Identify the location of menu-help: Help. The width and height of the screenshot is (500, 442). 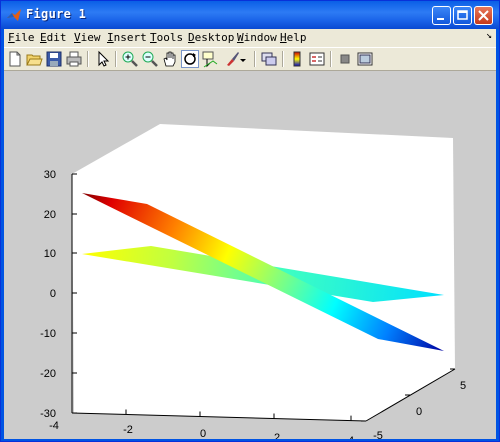
(293, 37).